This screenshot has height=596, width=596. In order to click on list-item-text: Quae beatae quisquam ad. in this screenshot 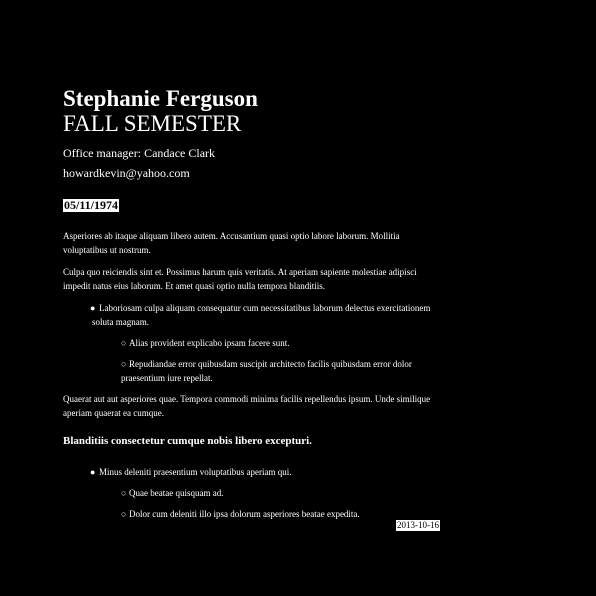, I will do `click(176, 493)`.